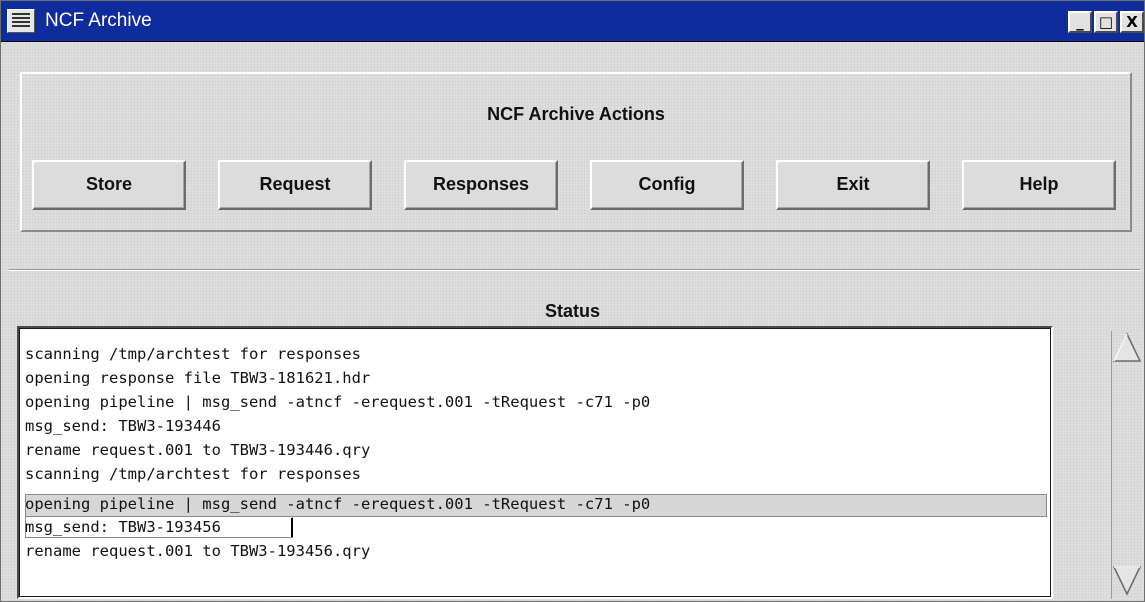 The height and width of the screenshot is (602, 1145). I want to click on text-cursor, so click(292, 527).